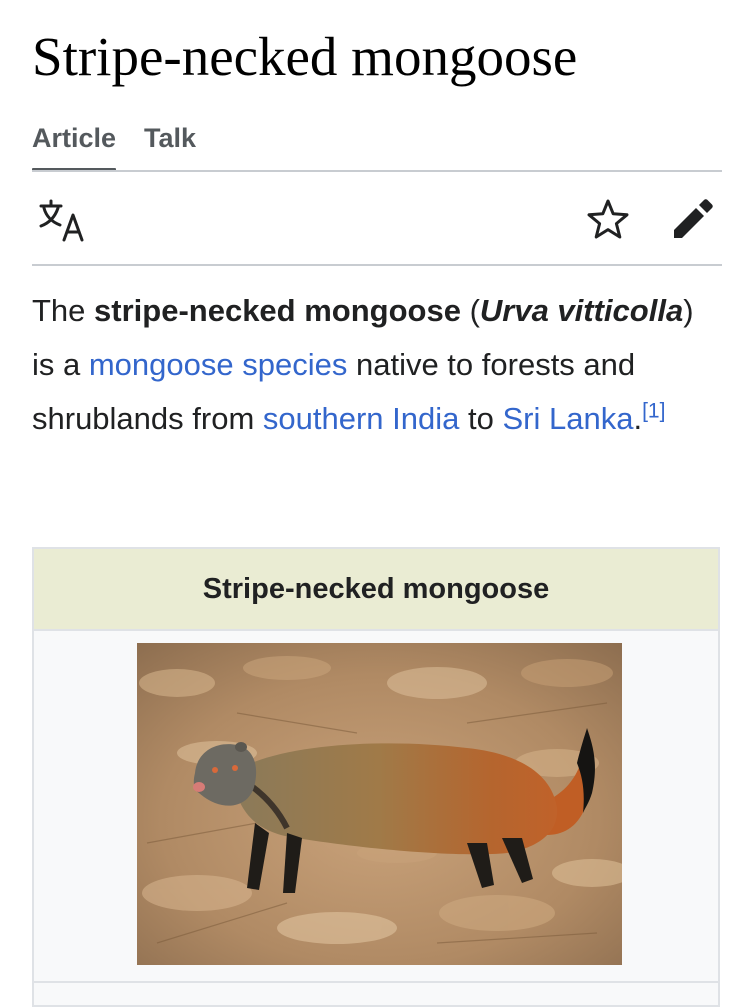 This screenshot has width=754, height=1007. Describe the element at coordinates (608, 220) in the screenshot. I see `star-icon` at that location.